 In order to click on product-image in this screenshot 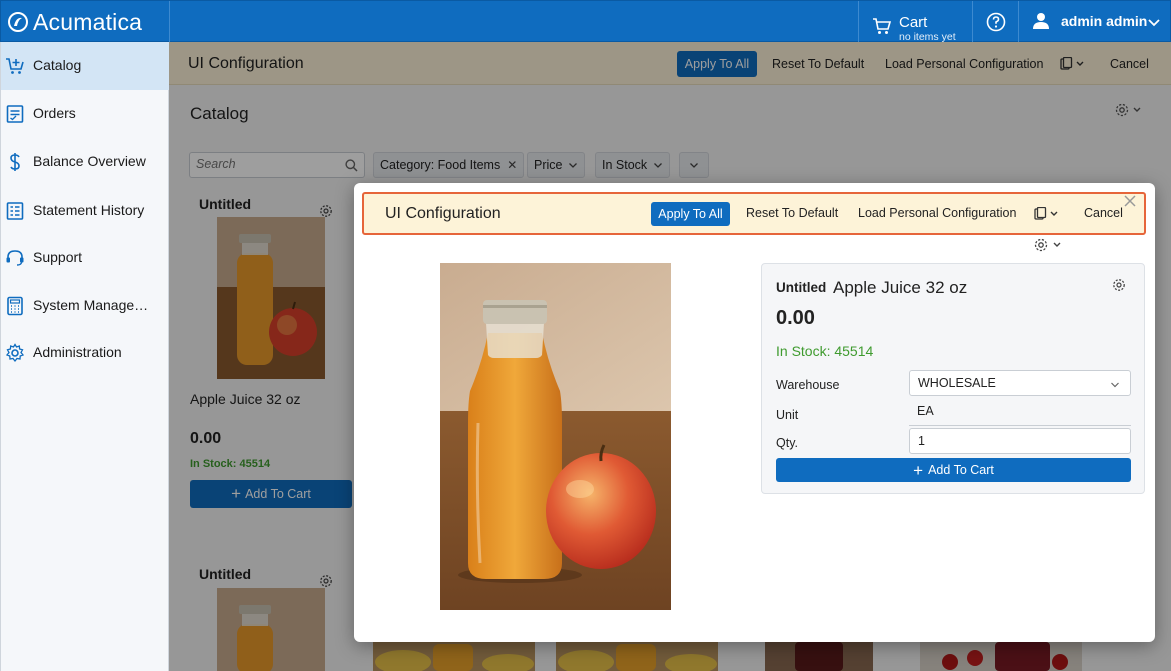, I will do `click(555, 436)`.